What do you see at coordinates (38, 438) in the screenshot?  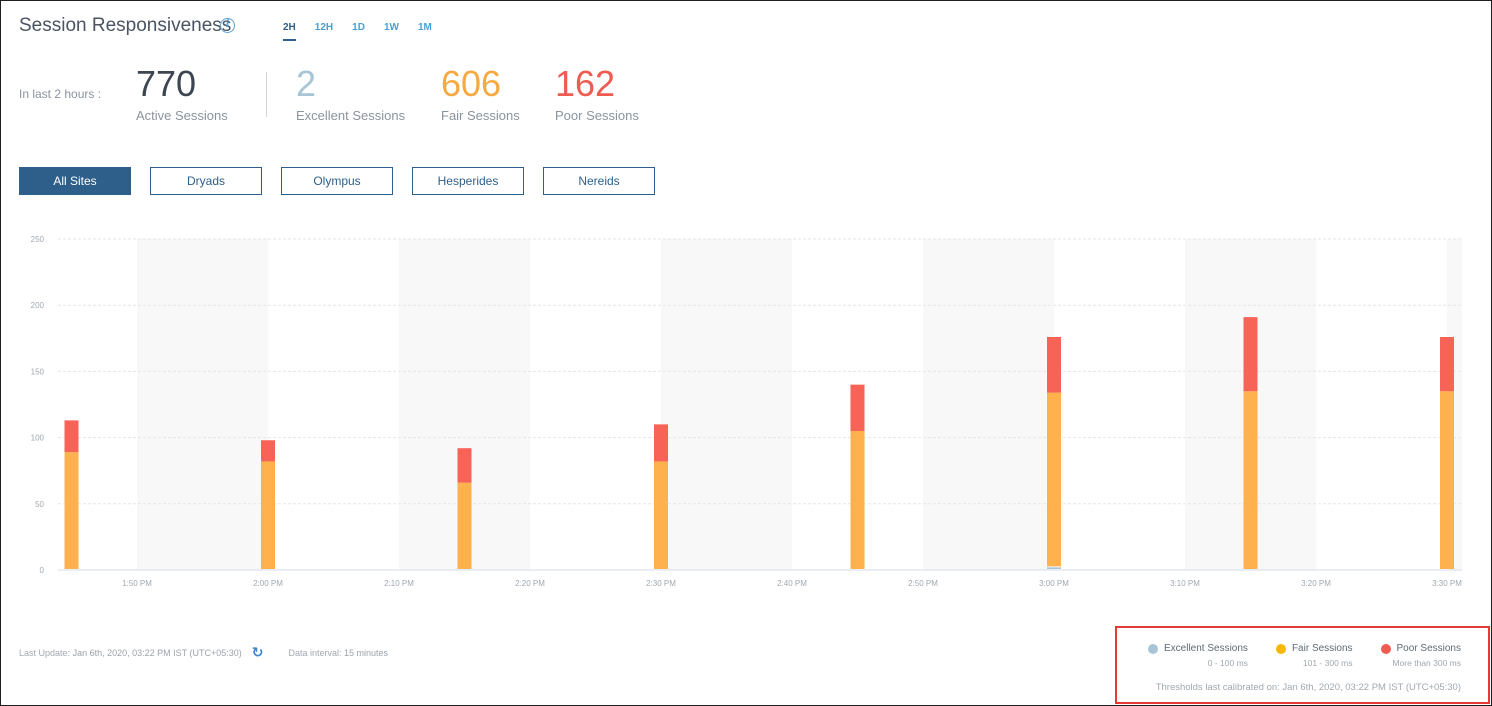 I see `y-tick-label: 100` at bounding box center [38, 438].